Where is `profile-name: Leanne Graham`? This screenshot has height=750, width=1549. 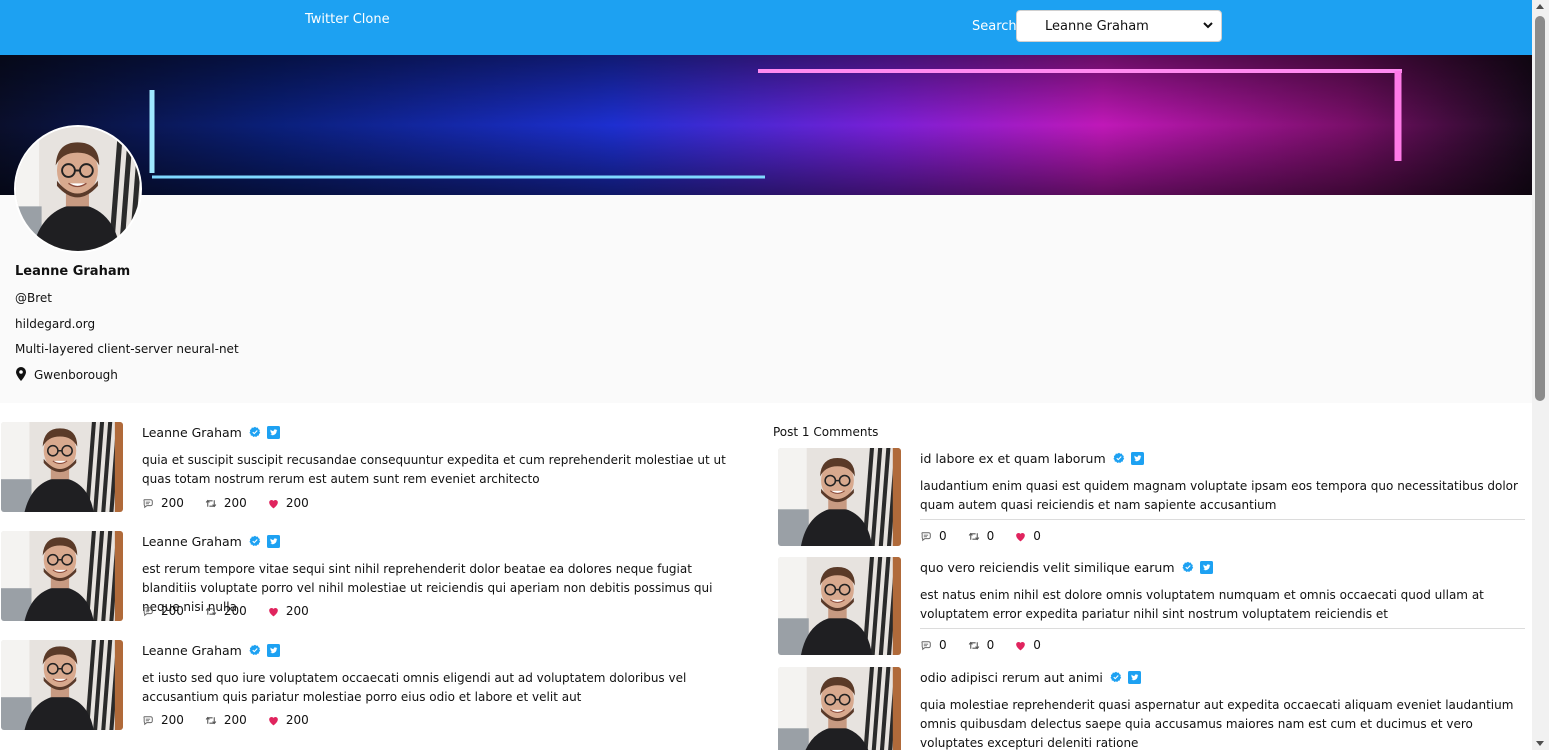 profile-name: Leanne Graham is located at coordinates (73, 271).